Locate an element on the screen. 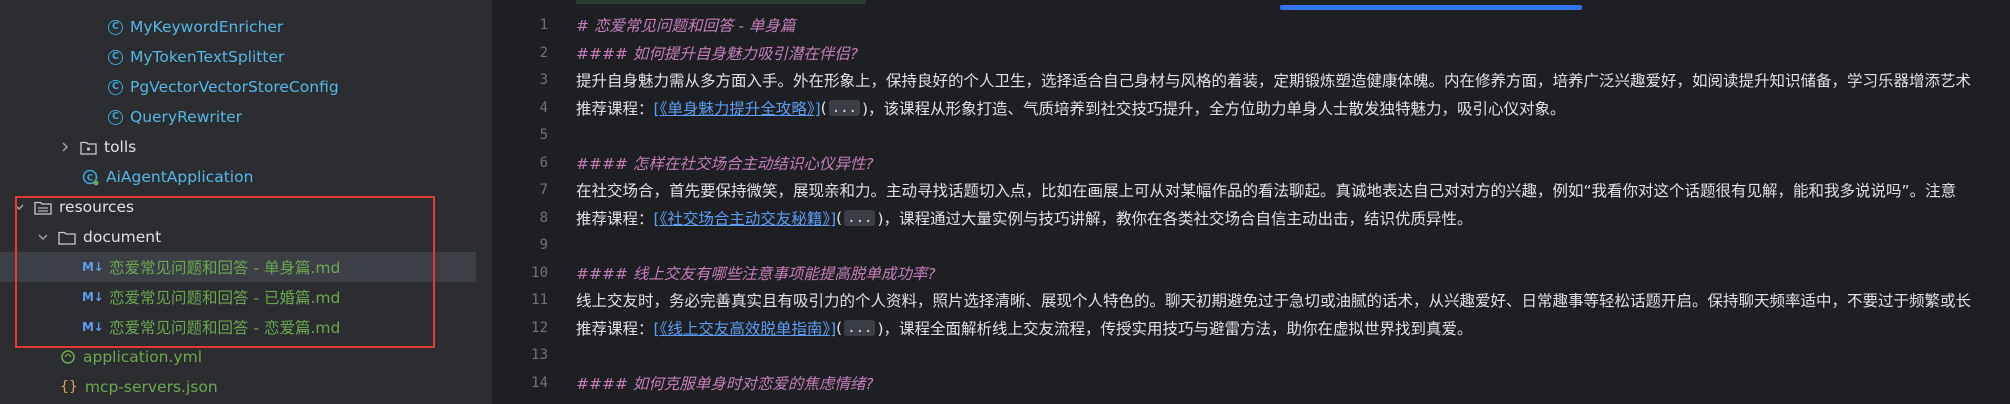 This screenshot has width=2010, height=404. yaml-file-icon is located at coordinates (68, 357).